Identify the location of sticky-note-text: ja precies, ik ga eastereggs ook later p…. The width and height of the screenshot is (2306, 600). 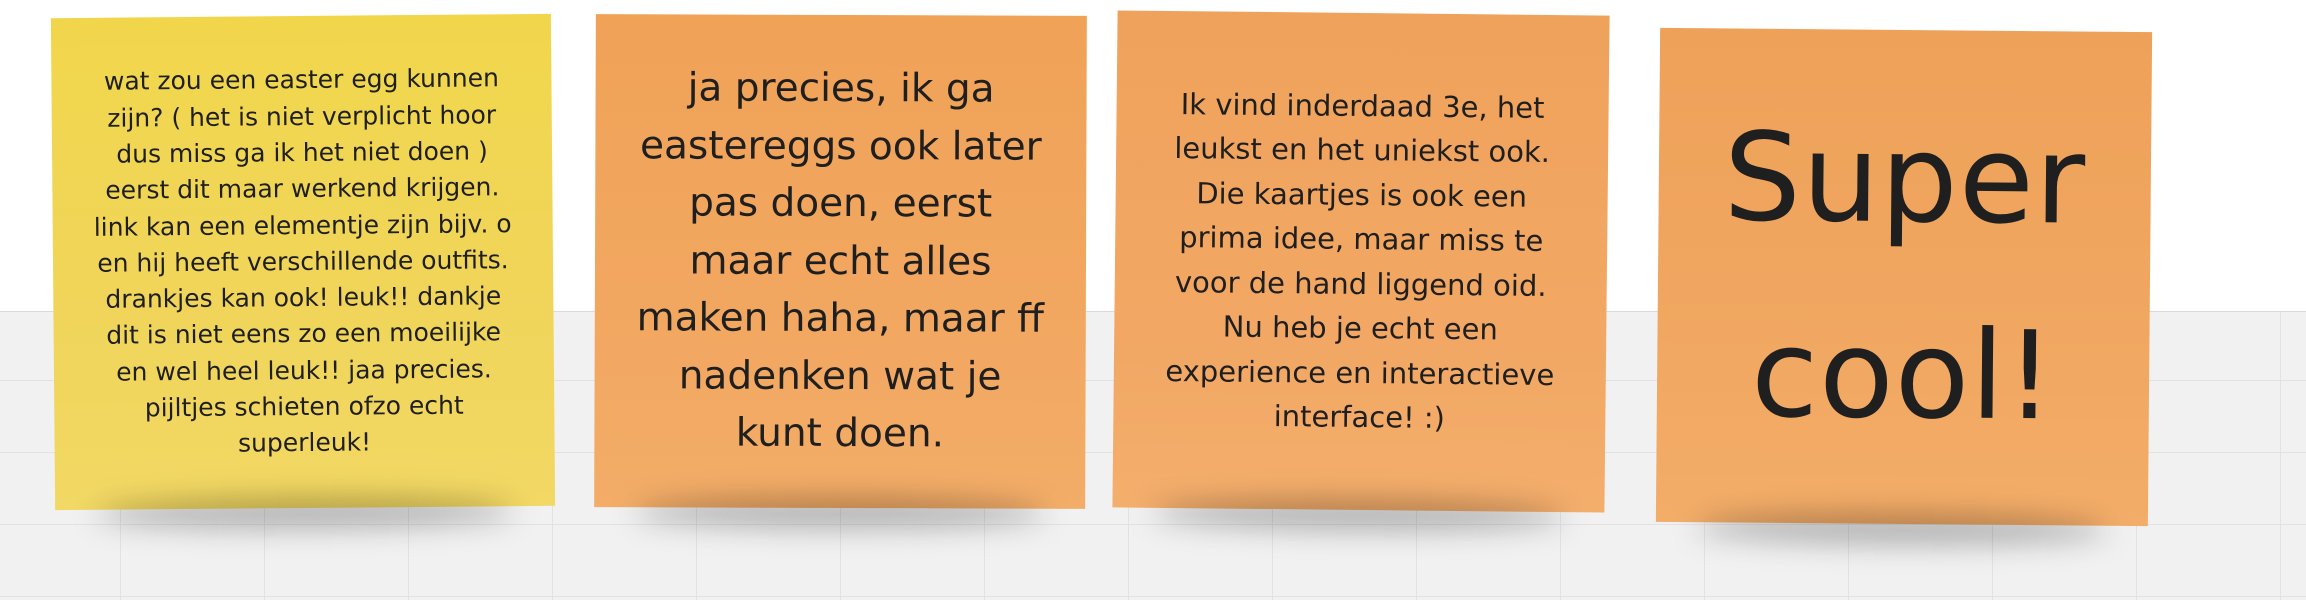
(840, 261).